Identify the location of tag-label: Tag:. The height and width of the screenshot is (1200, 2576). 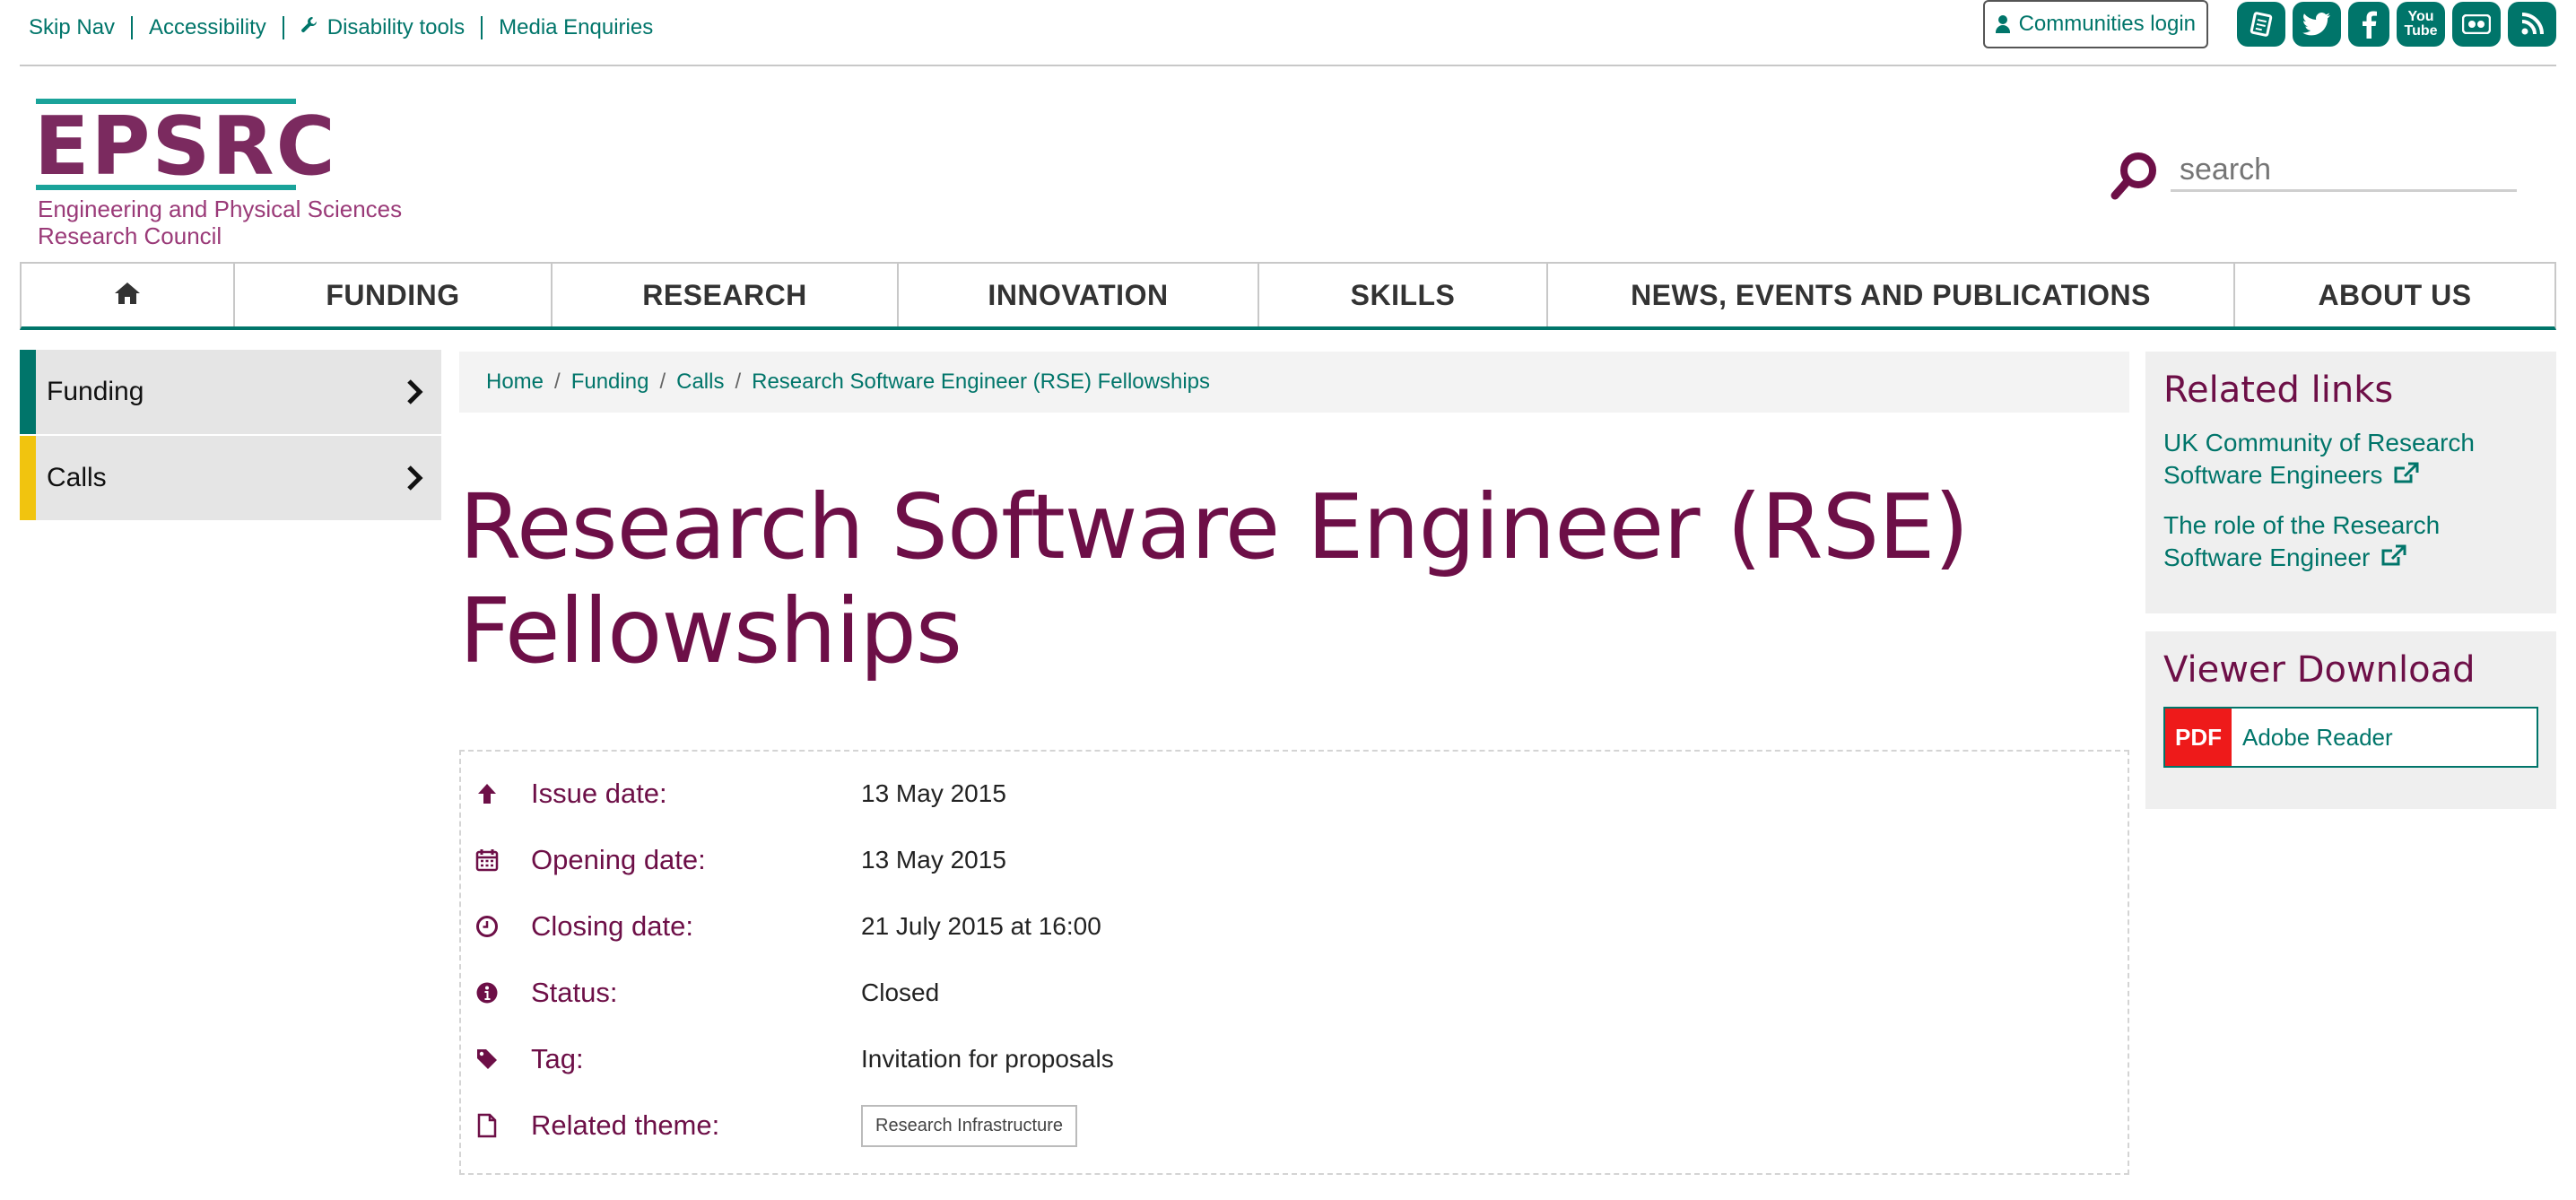
(557, 1058).